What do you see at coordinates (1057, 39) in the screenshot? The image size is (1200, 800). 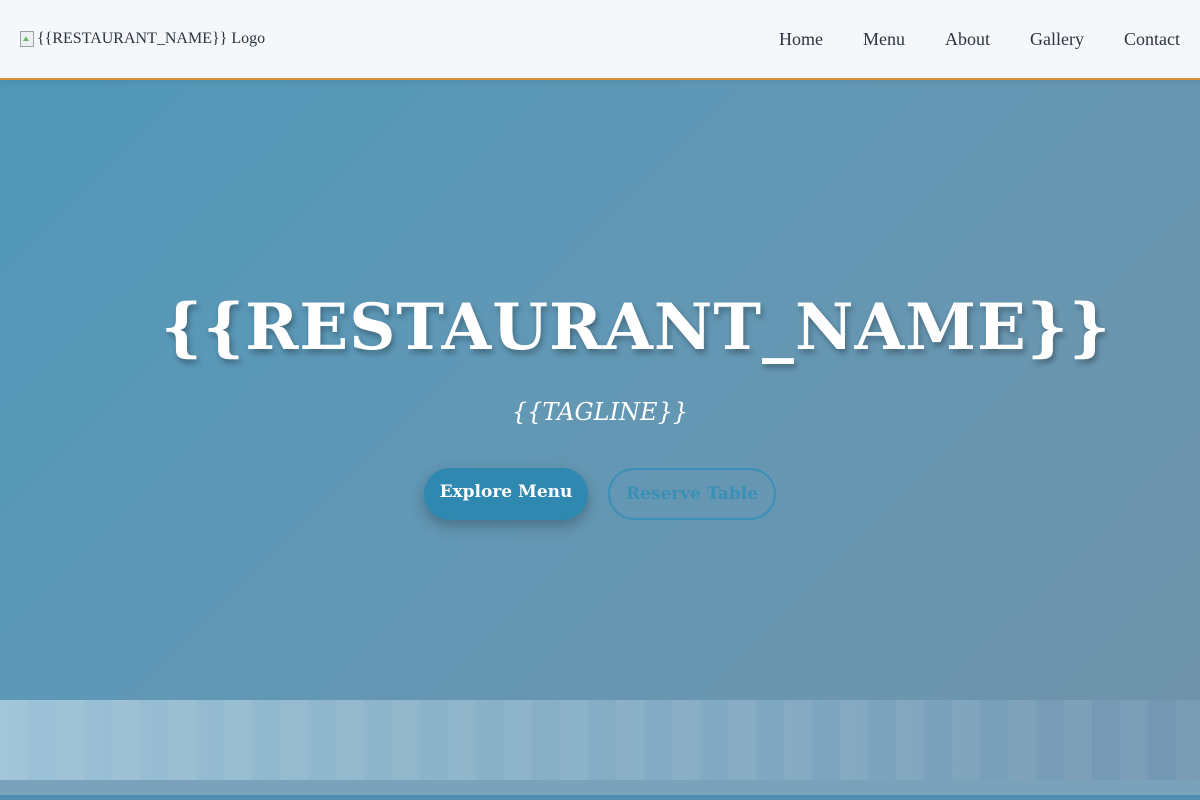 I see `nav-gallery-link: Gallery` at bounding box center [1057, 39].